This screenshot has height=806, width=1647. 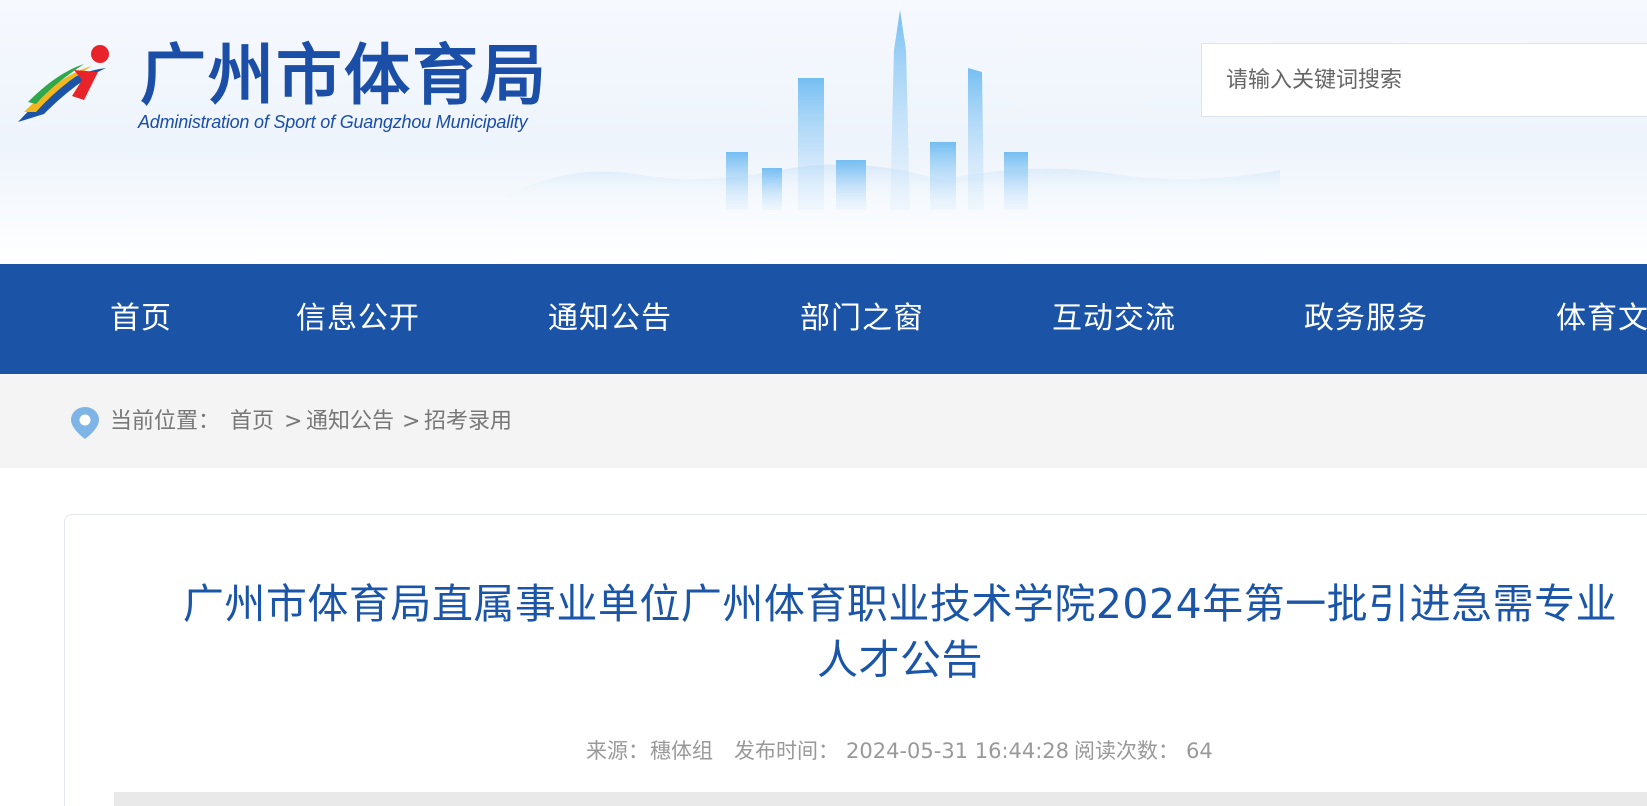 What do you see at coordinates (252, 422) in the screenshot?
I see `breadcrumb-home: 首页` at bounding box center [252, 422].